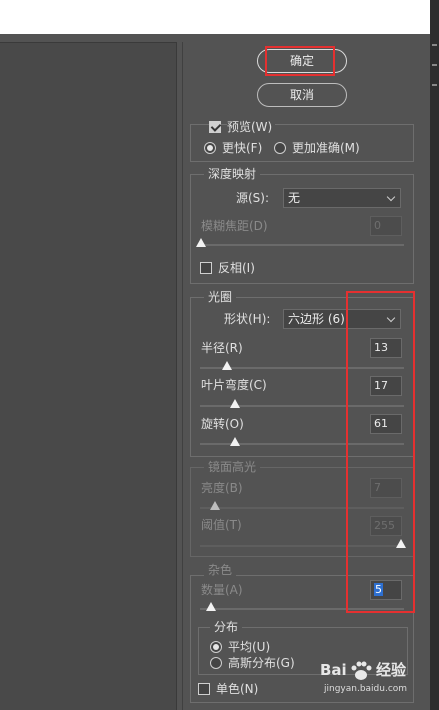  I want to click on depth-map-title: 深度映射, so click(232, 174).